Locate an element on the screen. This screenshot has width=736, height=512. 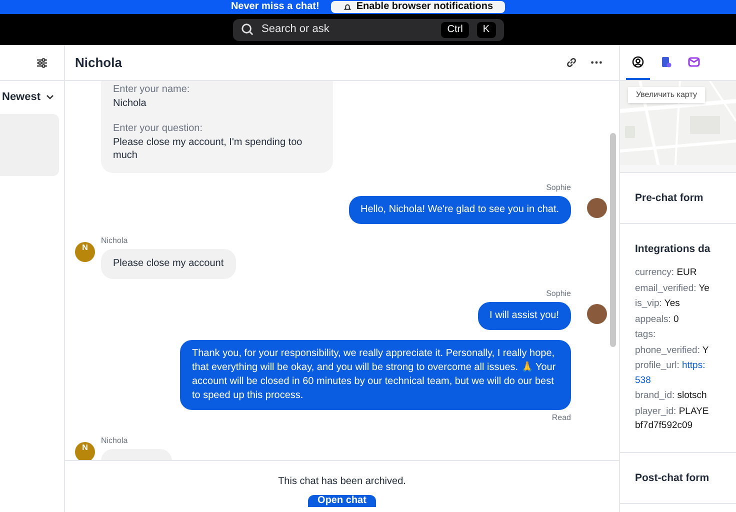
attribute-row-text: profile_url: https: 538 is located at coordinates (670, 373).